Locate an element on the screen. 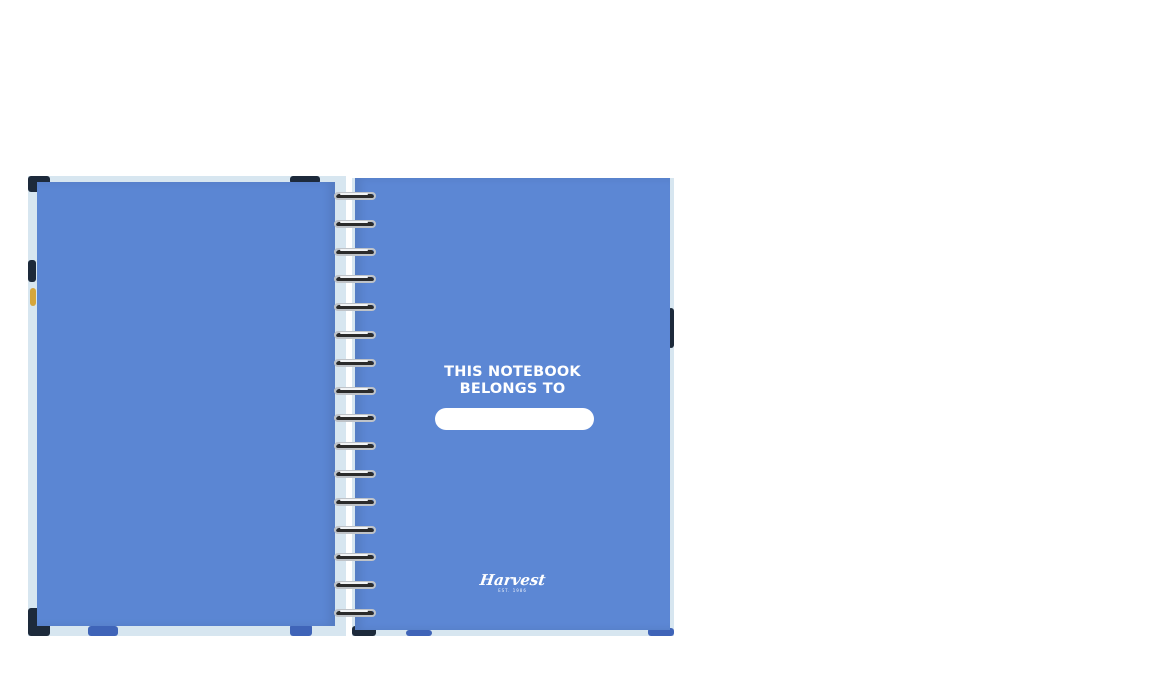 This screenshot has height=700, width=1152. ownership-label: THIS NOTEBOOK BELONGS TO is located at coordinates (512, 381).